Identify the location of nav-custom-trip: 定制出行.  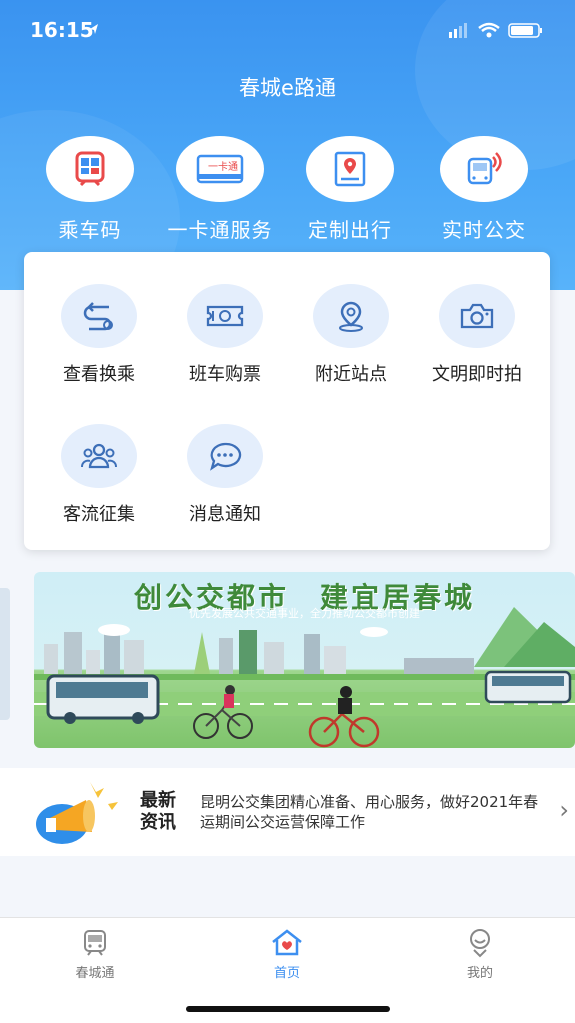
(350, 189).